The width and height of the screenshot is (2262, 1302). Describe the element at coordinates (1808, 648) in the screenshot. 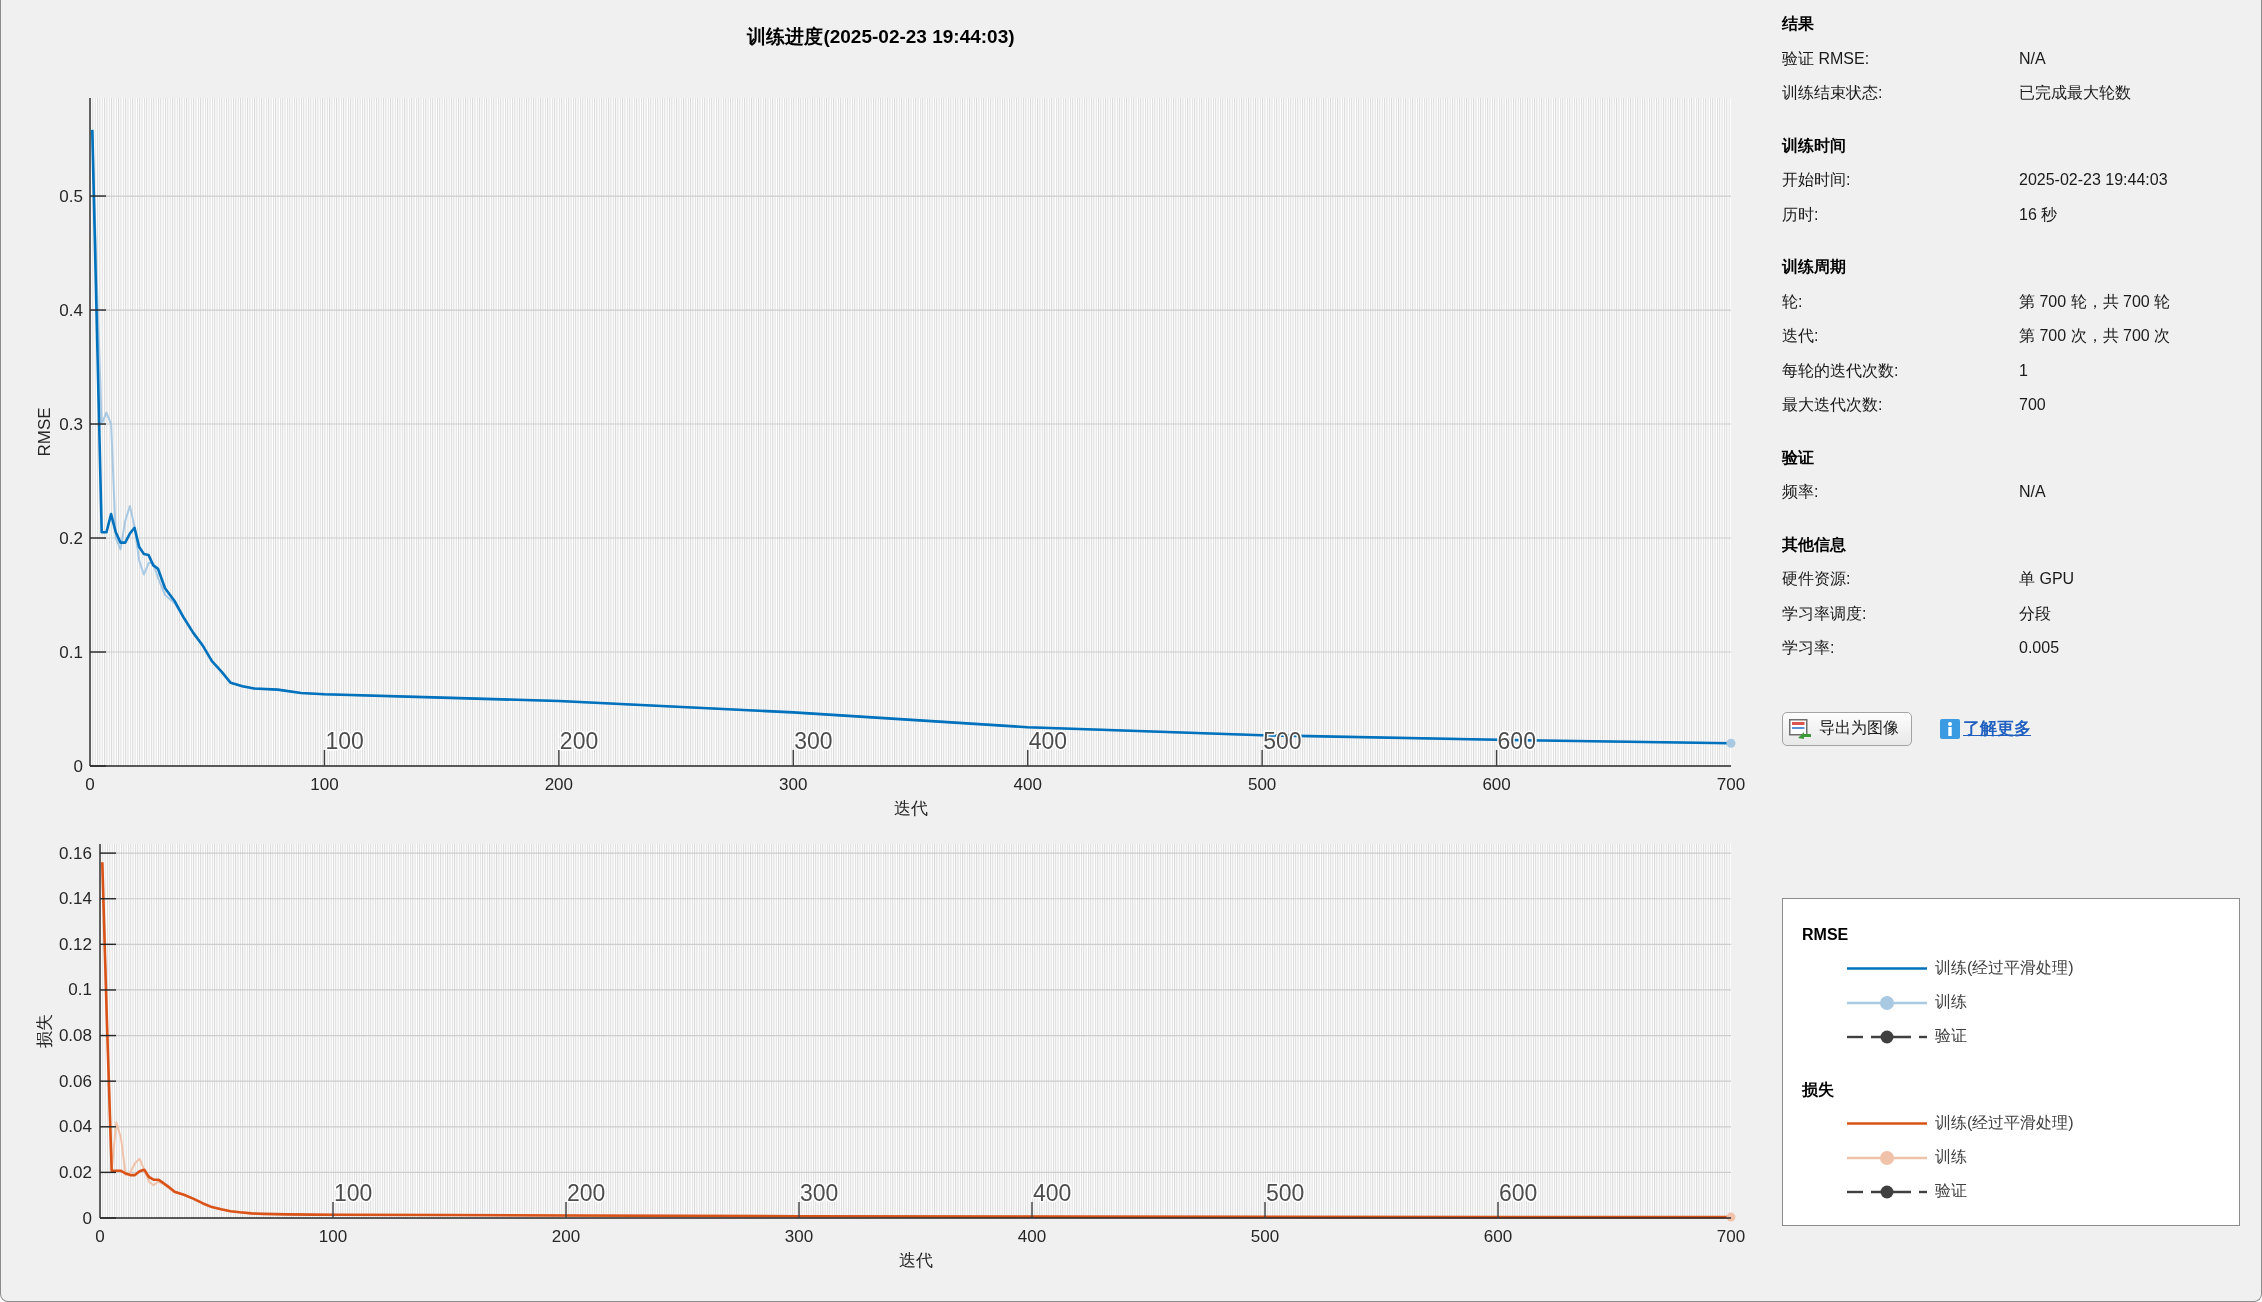

I see `field-label: 学习率:` at that location.